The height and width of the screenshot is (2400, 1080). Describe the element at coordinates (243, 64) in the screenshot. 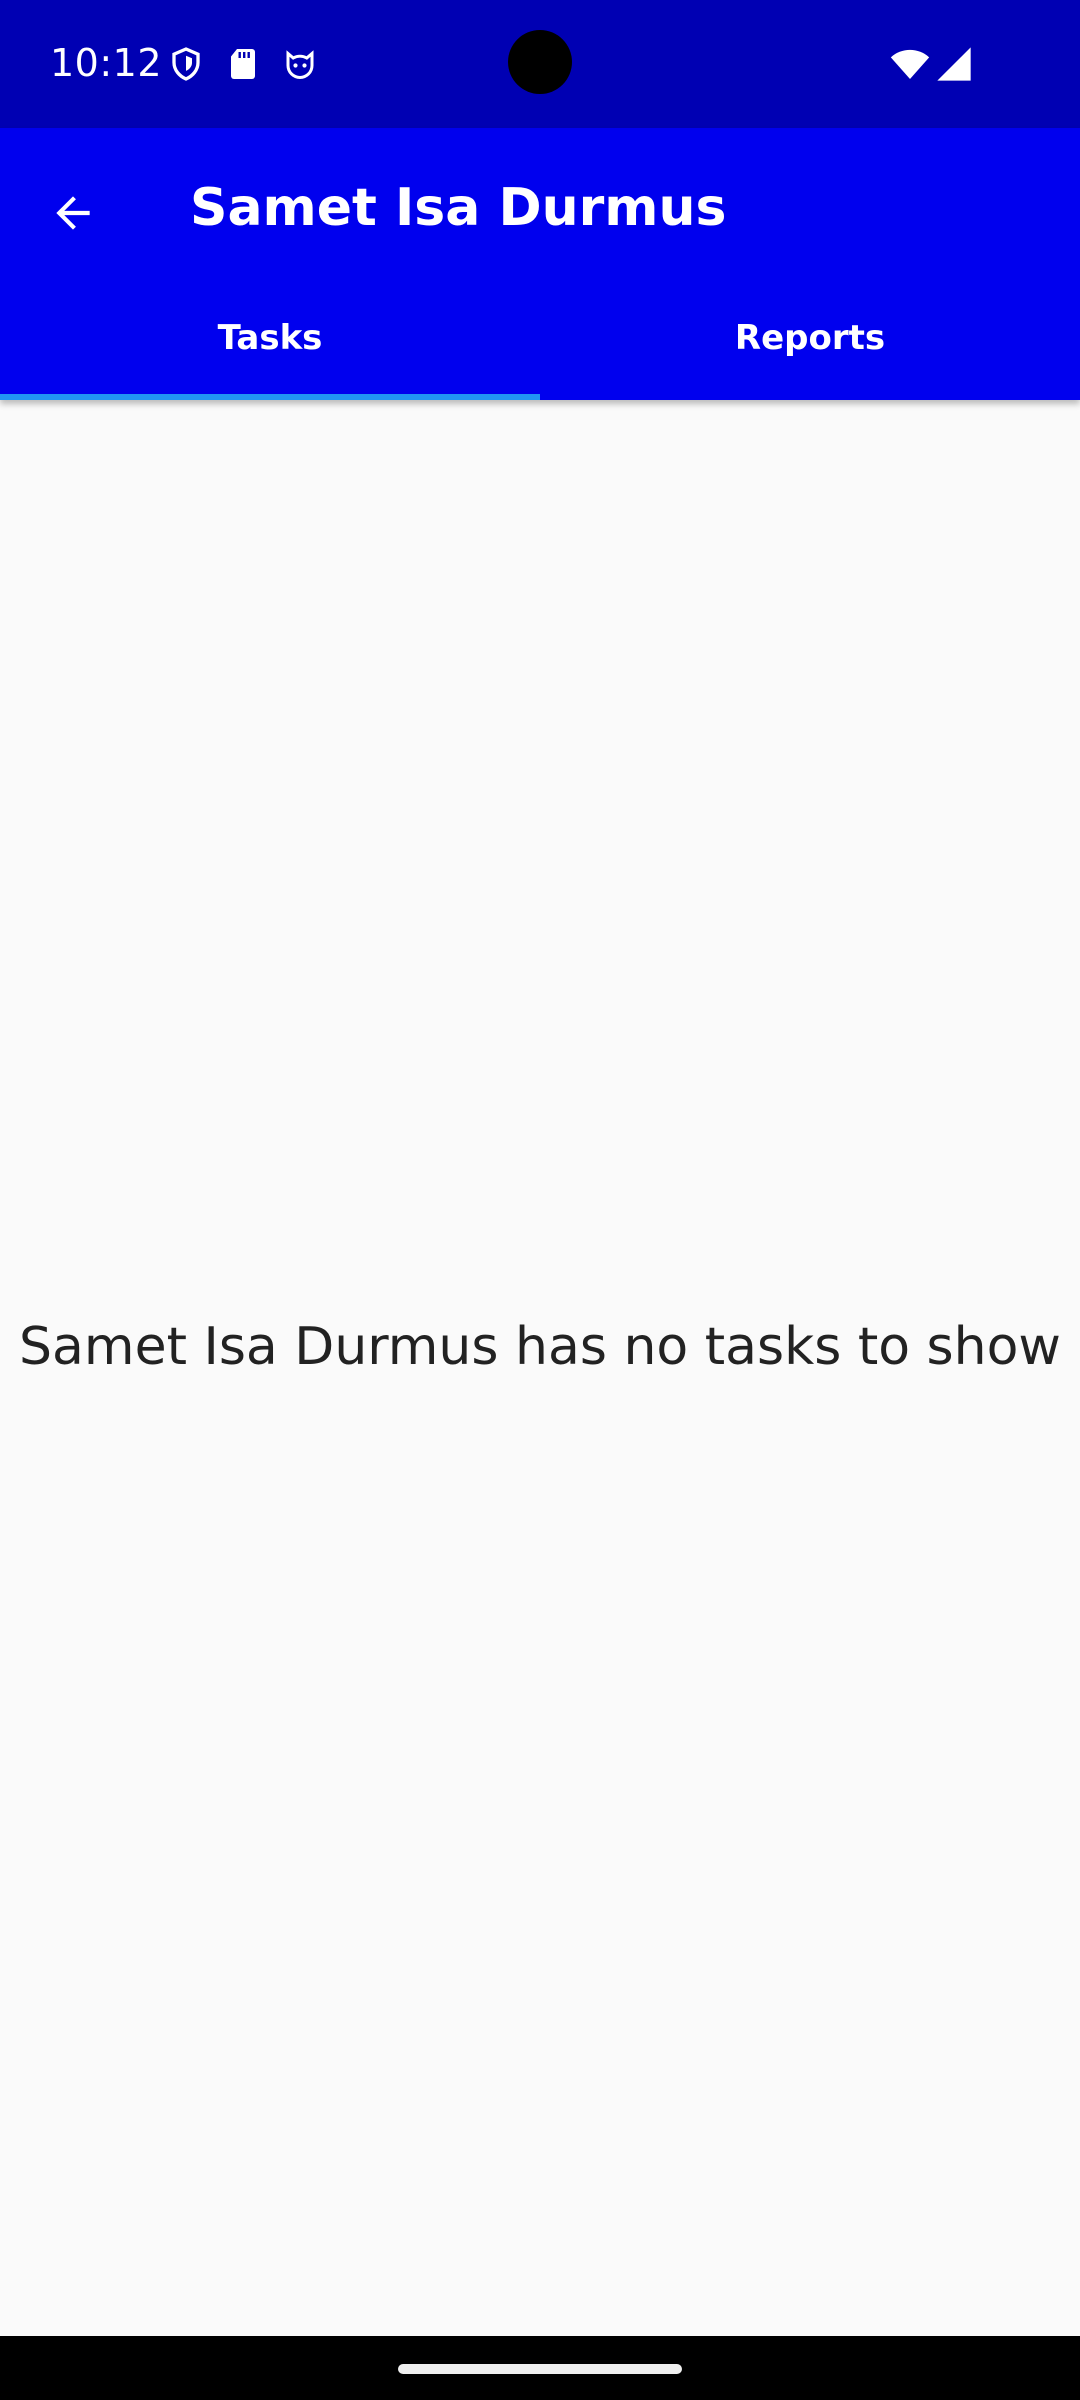

I see `sd-card-icon` at that location.